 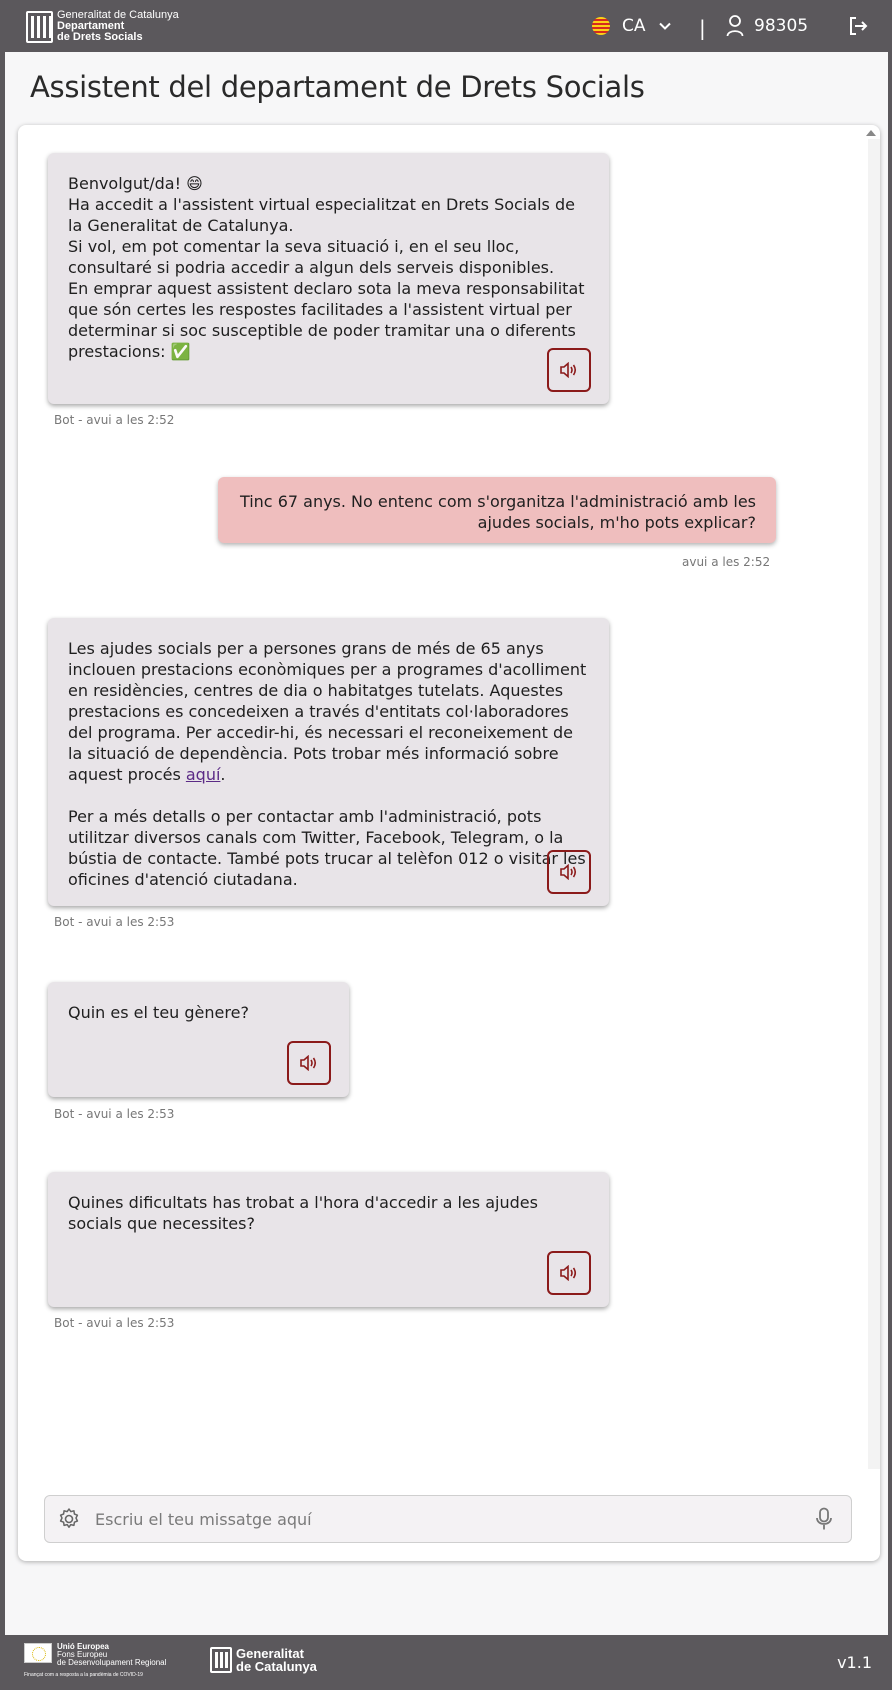 I want to click on logout-button, so click(x=858, y=28).